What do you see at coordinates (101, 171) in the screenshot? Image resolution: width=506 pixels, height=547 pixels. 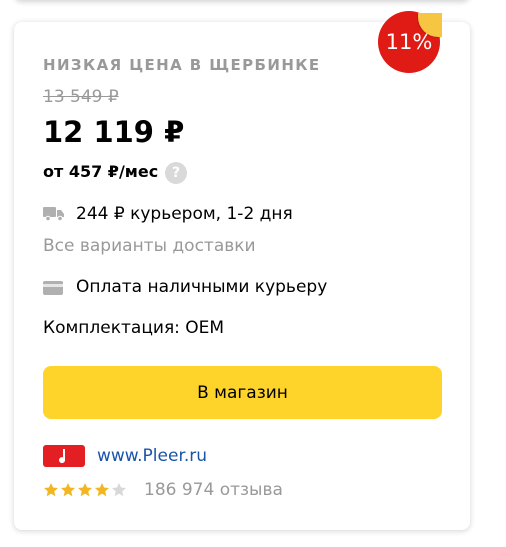 I see `credit-price: от 457 ₽/мес` at bounding box center [101, 171].